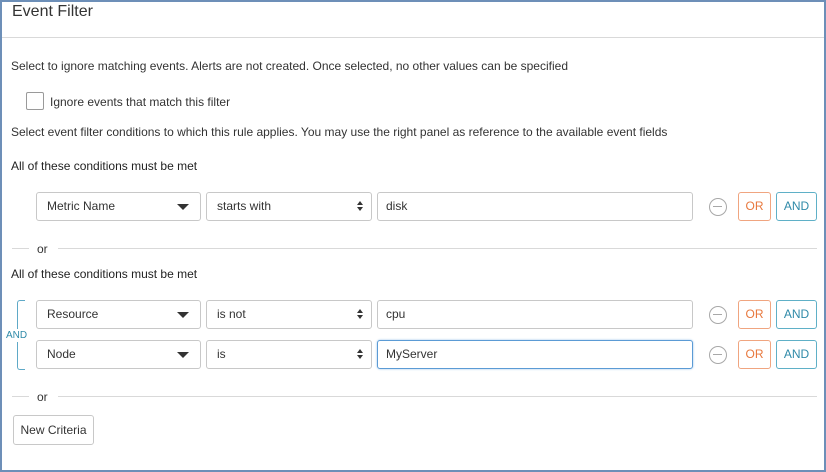 The height and width of the screenshot is (472, 826). I want to click on value-input: disk, so click(535, 206).